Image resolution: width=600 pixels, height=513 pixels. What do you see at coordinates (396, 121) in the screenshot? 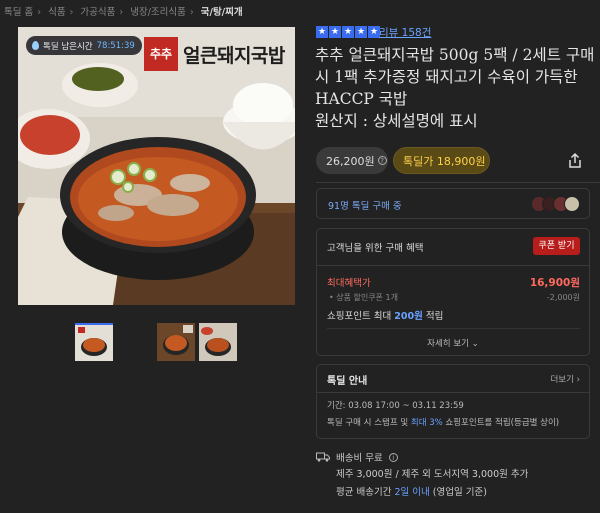
I see `product-origin: 원산지 : 상세설명에 표시` at bounding box center [396, 121].